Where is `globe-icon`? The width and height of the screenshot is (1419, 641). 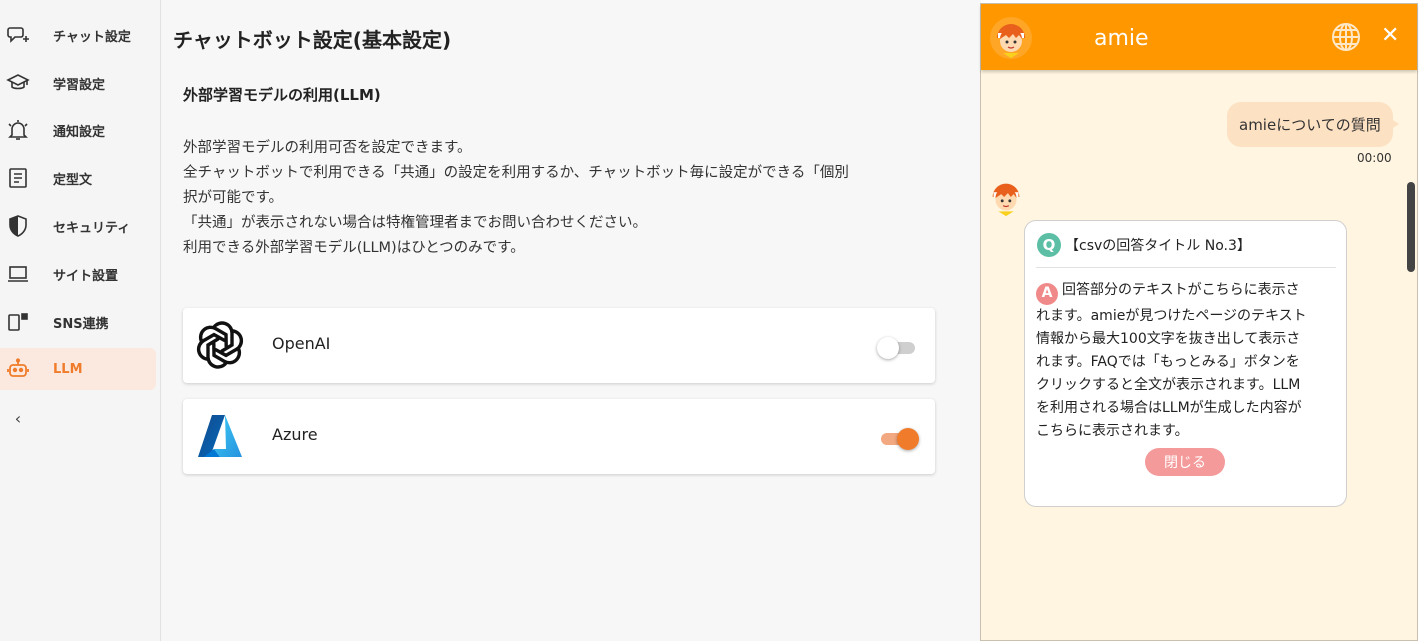
globe-icon is located at coordinates (1346, 37).